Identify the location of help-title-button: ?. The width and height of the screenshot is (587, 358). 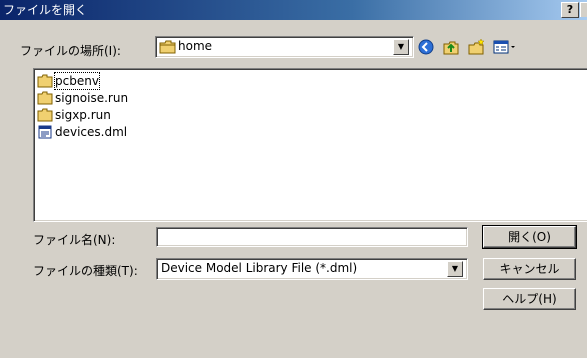
(570, 10).